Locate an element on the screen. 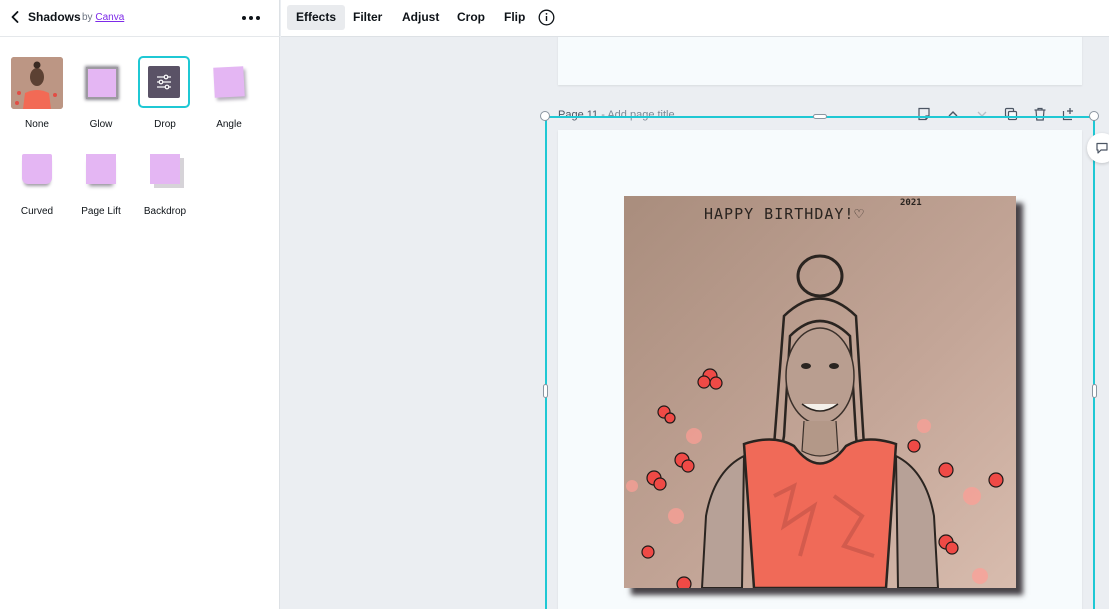 The image size is (1109, 609). adjust-button: Adjust is located at coordinates (420, 17).